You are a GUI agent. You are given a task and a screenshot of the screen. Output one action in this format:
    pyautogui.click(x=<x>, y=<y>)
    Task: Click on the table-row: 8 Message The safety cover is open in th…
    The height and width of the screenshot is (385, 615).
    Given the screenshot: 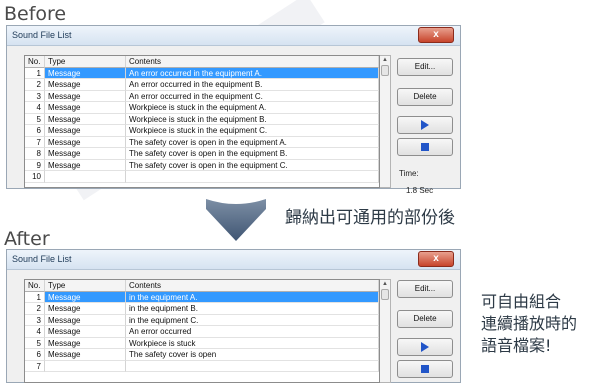 What is the action you would take?
    pyautogui.click(x=202, y=154)
    